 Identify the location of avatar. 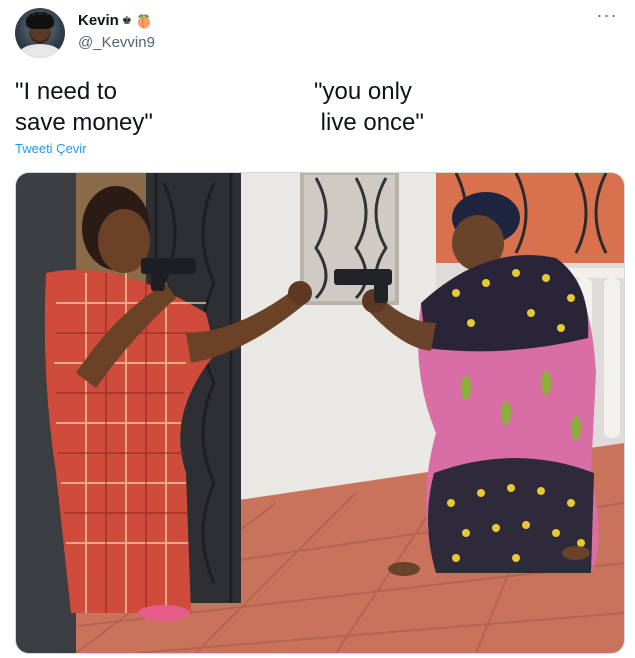
(40, 33).